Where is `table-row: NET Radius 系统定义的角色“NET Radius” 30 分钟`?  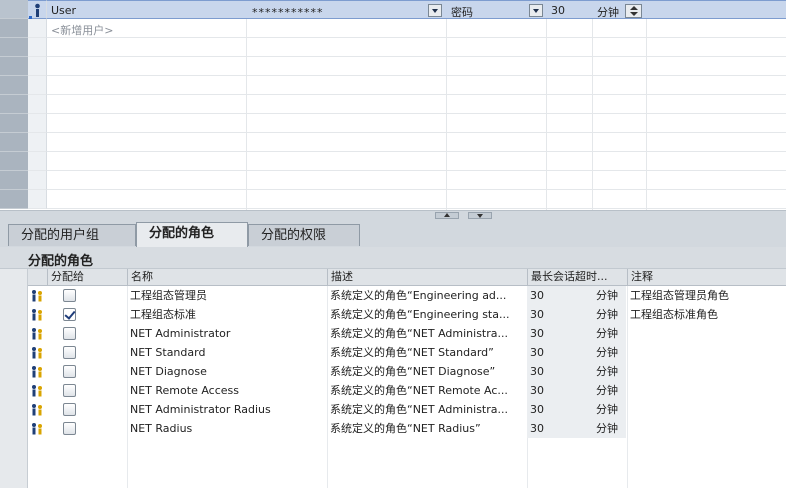
table-row: NET Radius 系统定义的角色“NET Radius” 30 分钟 is located at coordinates (407, 428).